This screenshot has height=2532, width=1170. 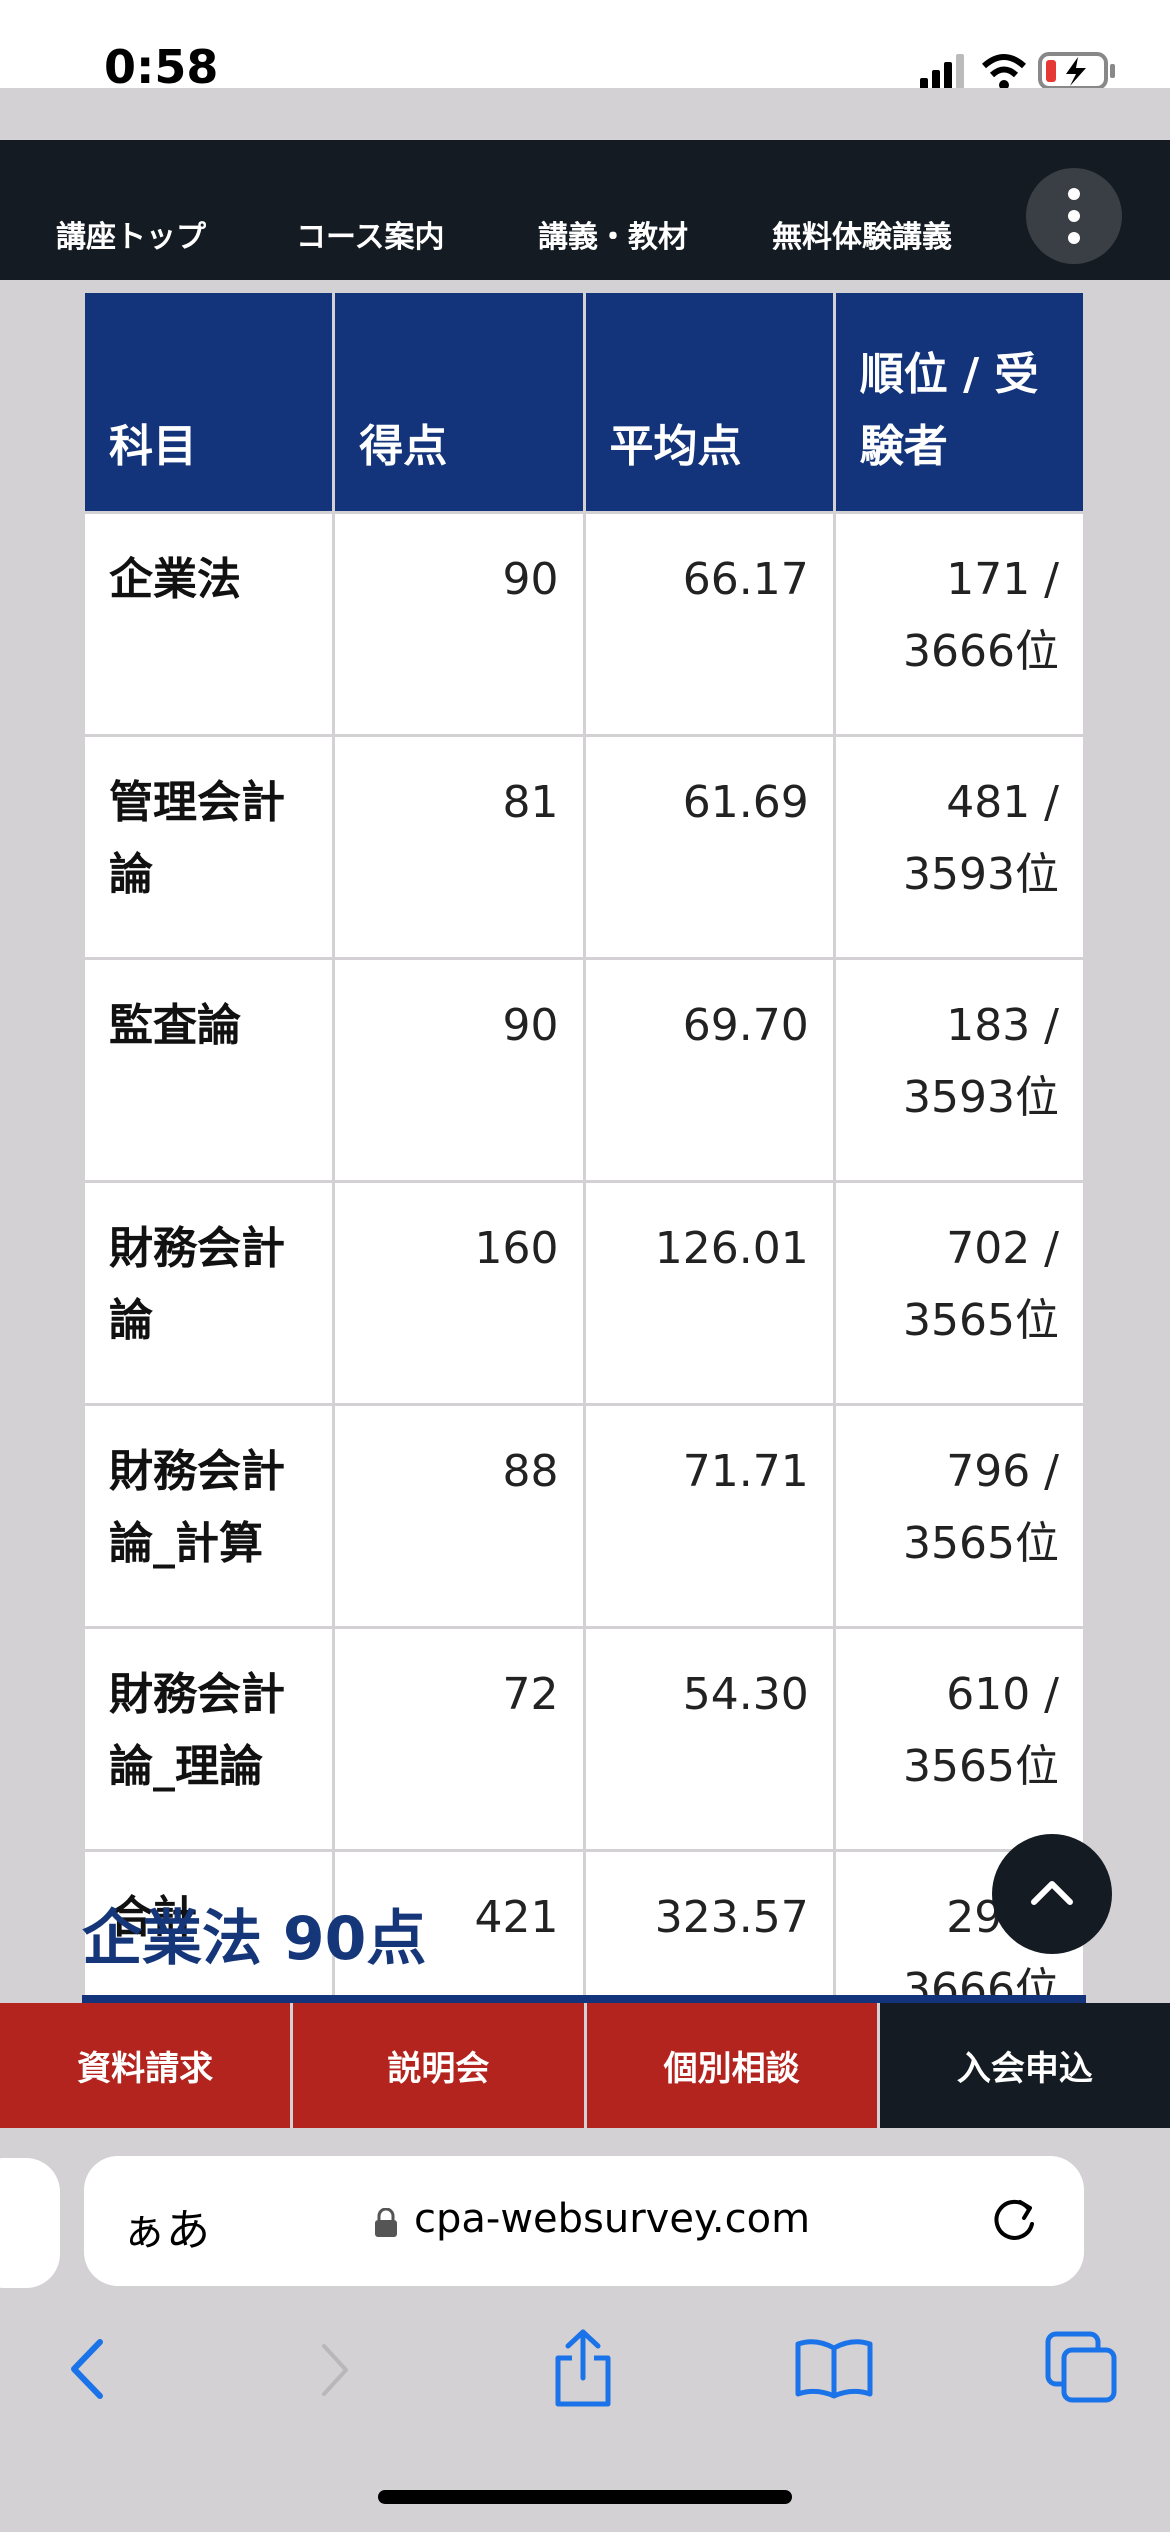 What do you see at coordinates (612, 2219) in the screenshot?
I see `url-text: cpa-websurvey.com` at bounding box center [612, 2219].